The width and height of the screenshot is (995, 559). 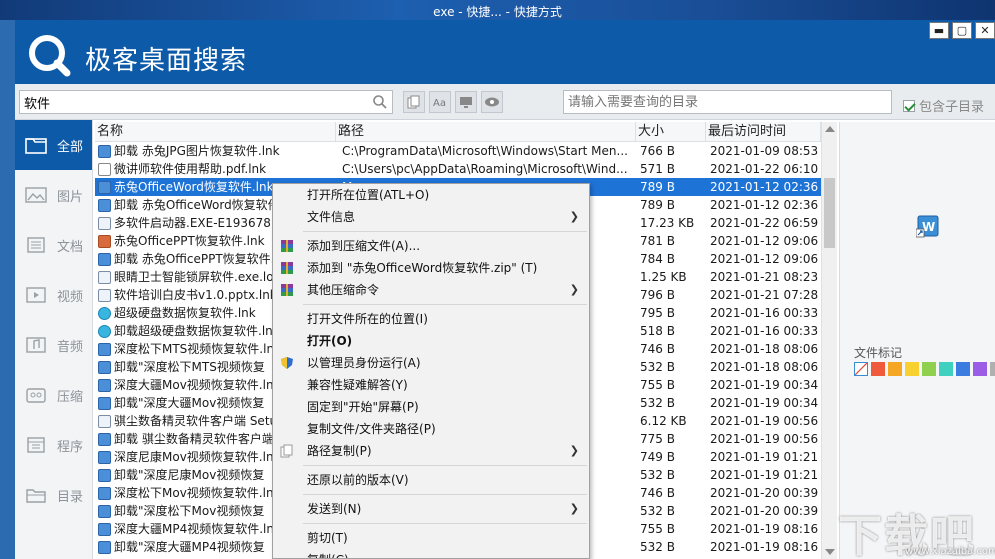 What do you see at coordinates (368, 195) in the screenshot?
I see `menu-item-label: 打开所在位置(ATL+O)` at bounding box center [368, 195].